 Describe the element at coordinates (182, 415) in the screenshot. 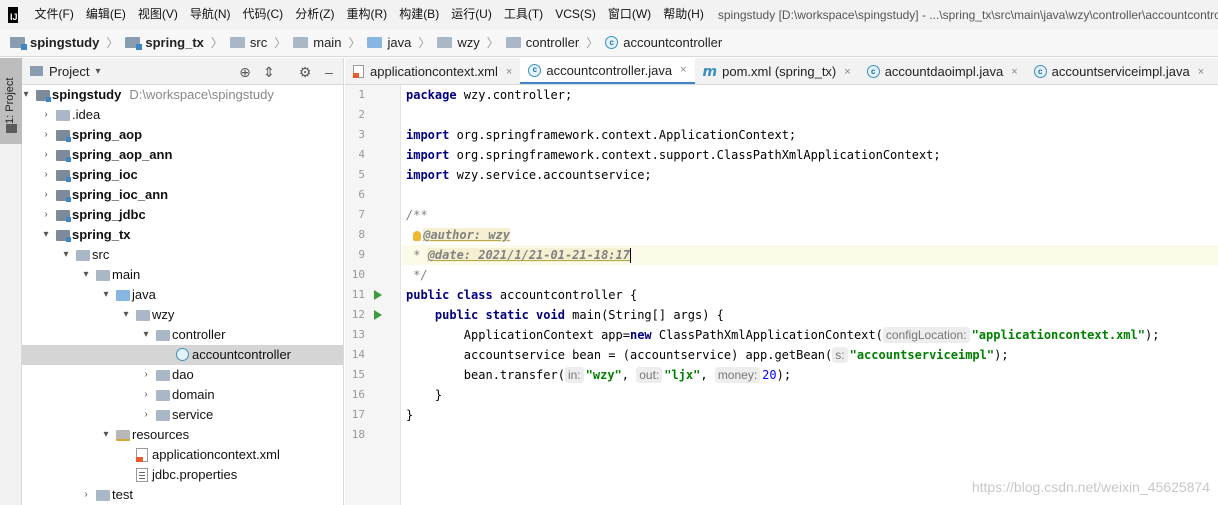

I see `tree-item-service: › service` at that location.